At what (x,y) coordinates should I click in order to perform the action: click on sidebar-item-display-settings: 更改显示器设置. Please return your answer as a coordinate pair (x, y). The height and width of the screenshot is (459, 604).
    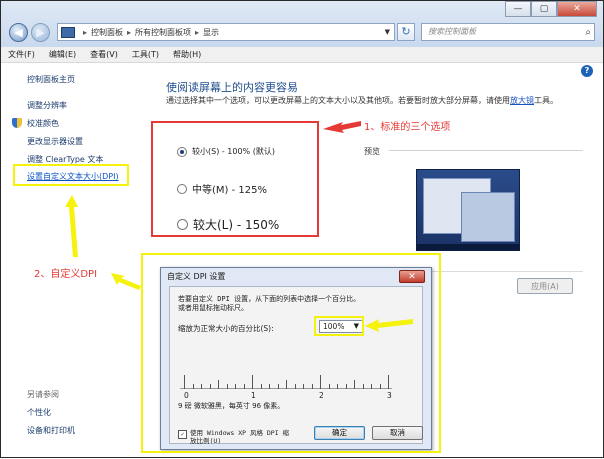
    Looking at the image, I should click on (55, 141).